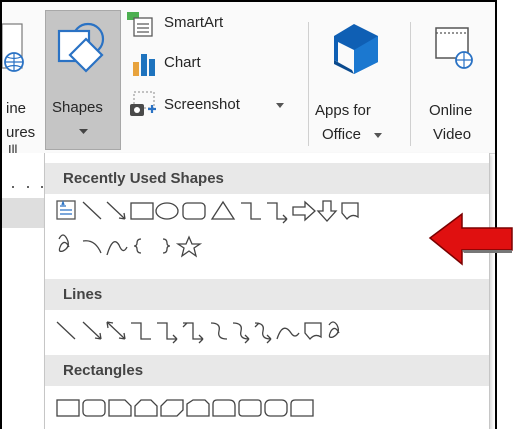  Describe the element at coordinates (455, 48) in the screenshot. I see `online-video-icon` at that location.